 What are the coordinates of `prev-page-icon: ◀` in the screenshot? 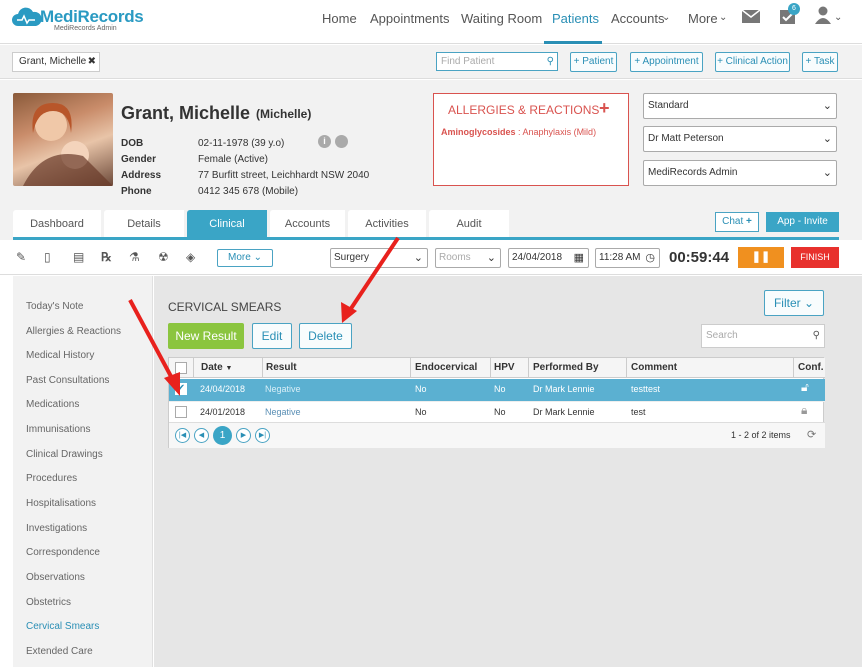 It's located at (201, 435).